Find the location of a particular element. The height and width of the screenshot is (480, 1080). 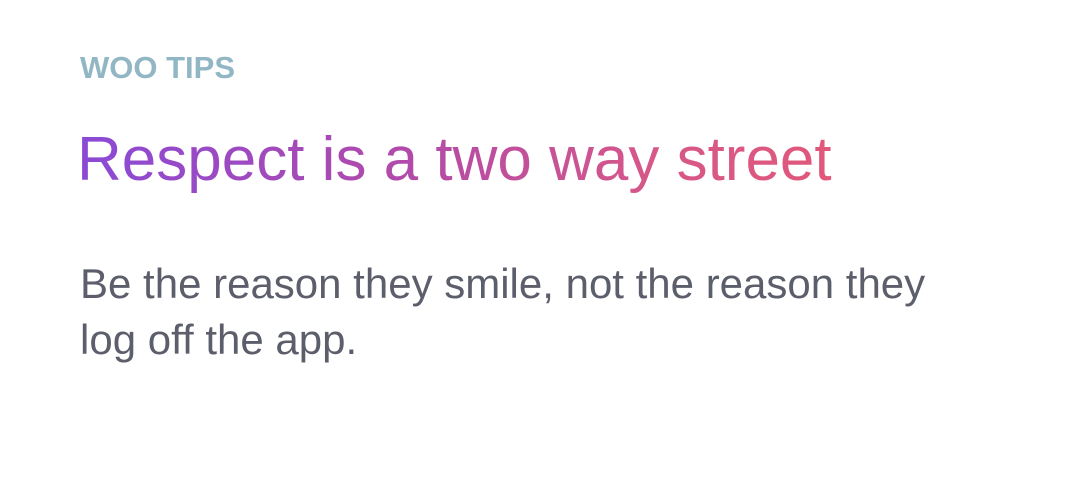

tip-headline: Respect is a two way street is located at coordinates (454, 160).